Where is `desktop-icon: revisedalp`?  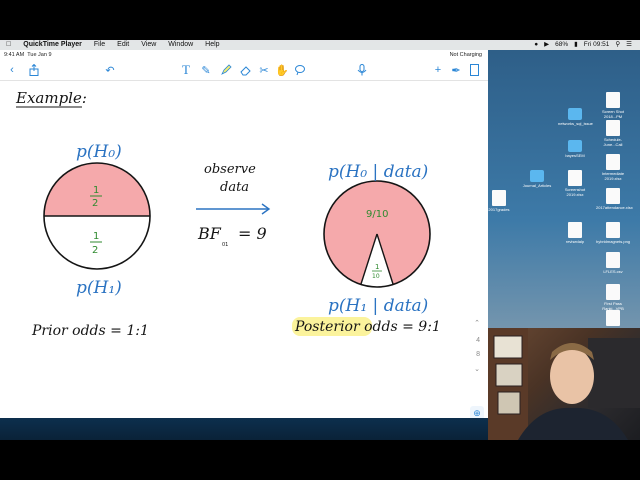 desktop-icon: revisedalp is located at coordinates (575, 233).